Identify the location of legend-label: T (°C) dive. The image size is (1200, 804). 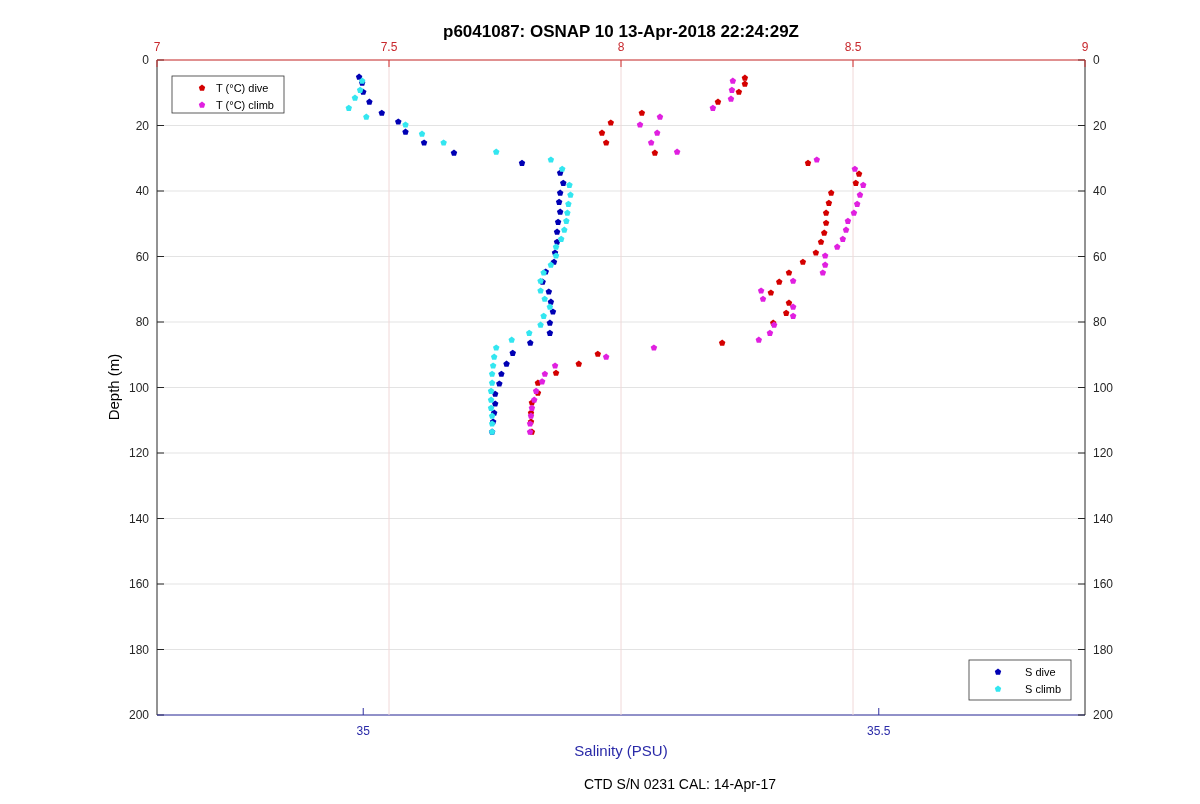
(242, 88).